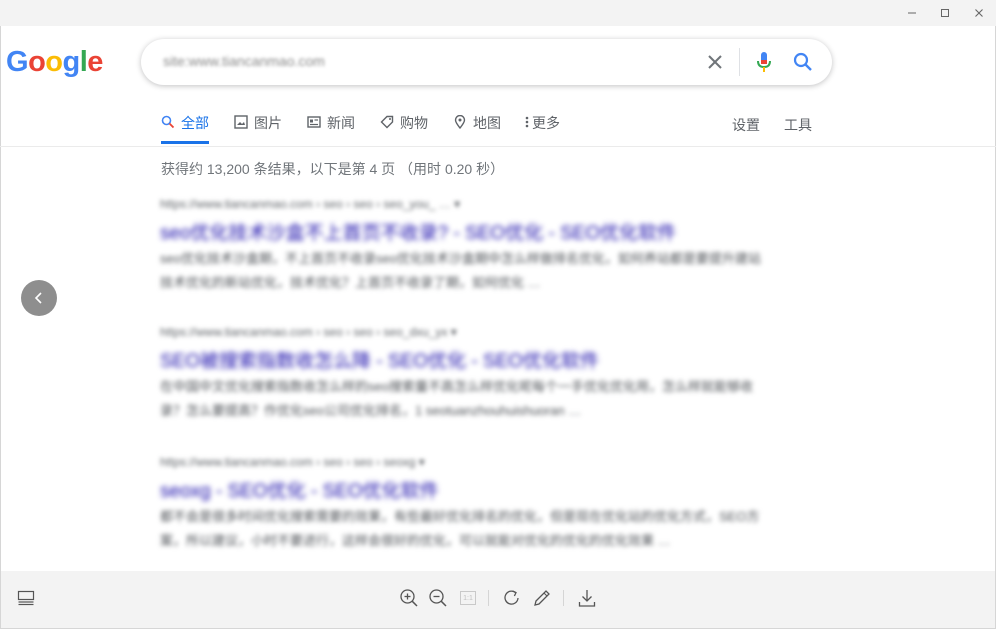 The image size is (996, 629). What do you see at coordinates (527, 122) in the screenshot?
I see `more-vert-icon` at bounding box center [527, 122].